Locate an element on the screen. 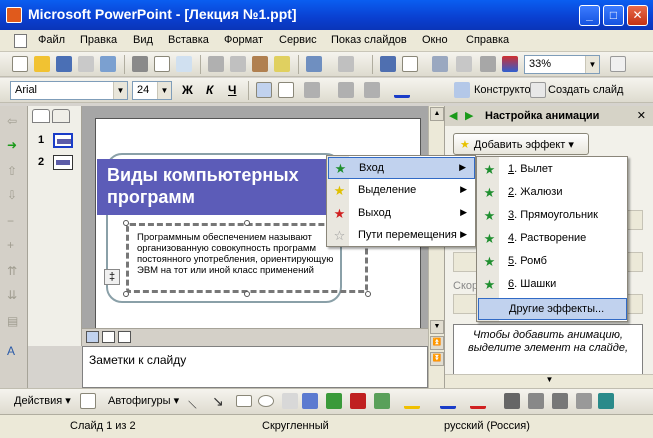  new-slide-button: Создать слайд is located at coordinates (585, 90).